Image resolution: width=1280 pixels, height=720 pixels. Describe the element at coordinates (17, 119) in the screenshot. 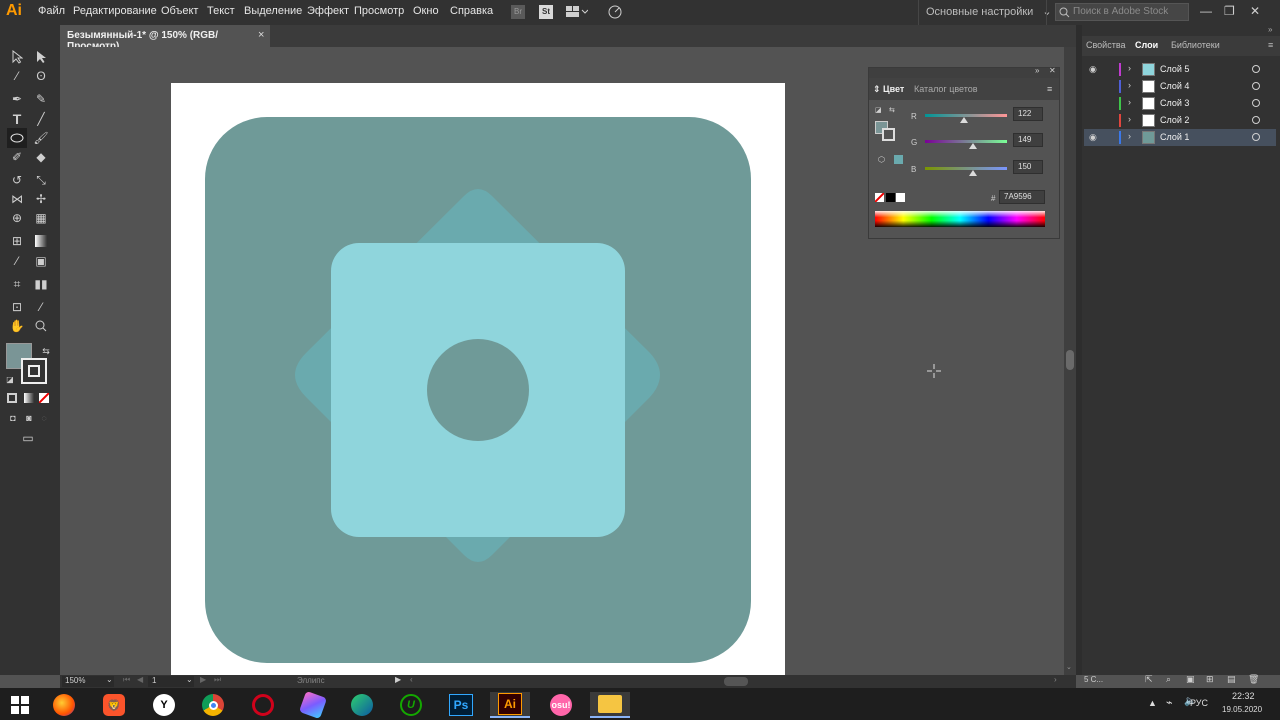

I see `type-tool-icon: T` at that location.